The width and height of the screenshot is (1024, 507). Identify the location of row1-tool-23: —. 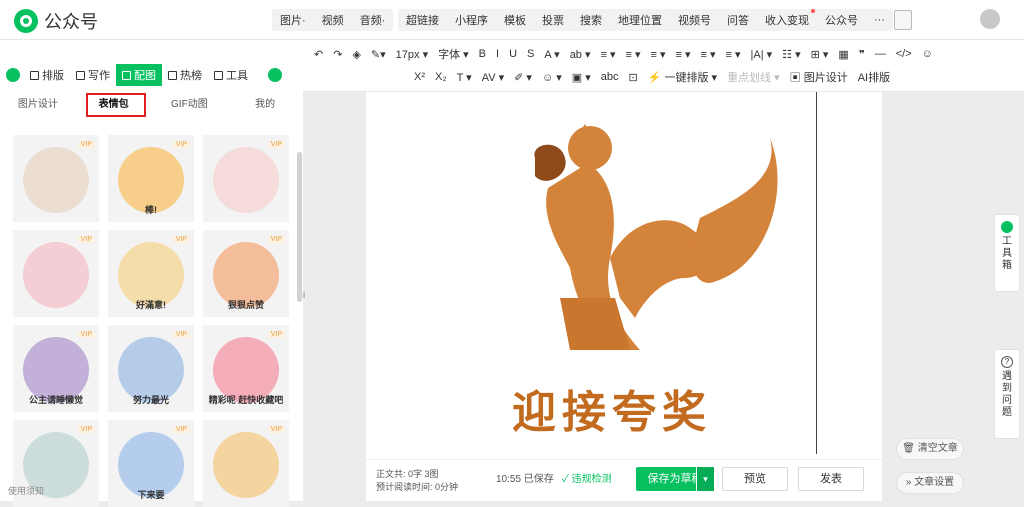
(880, 54).